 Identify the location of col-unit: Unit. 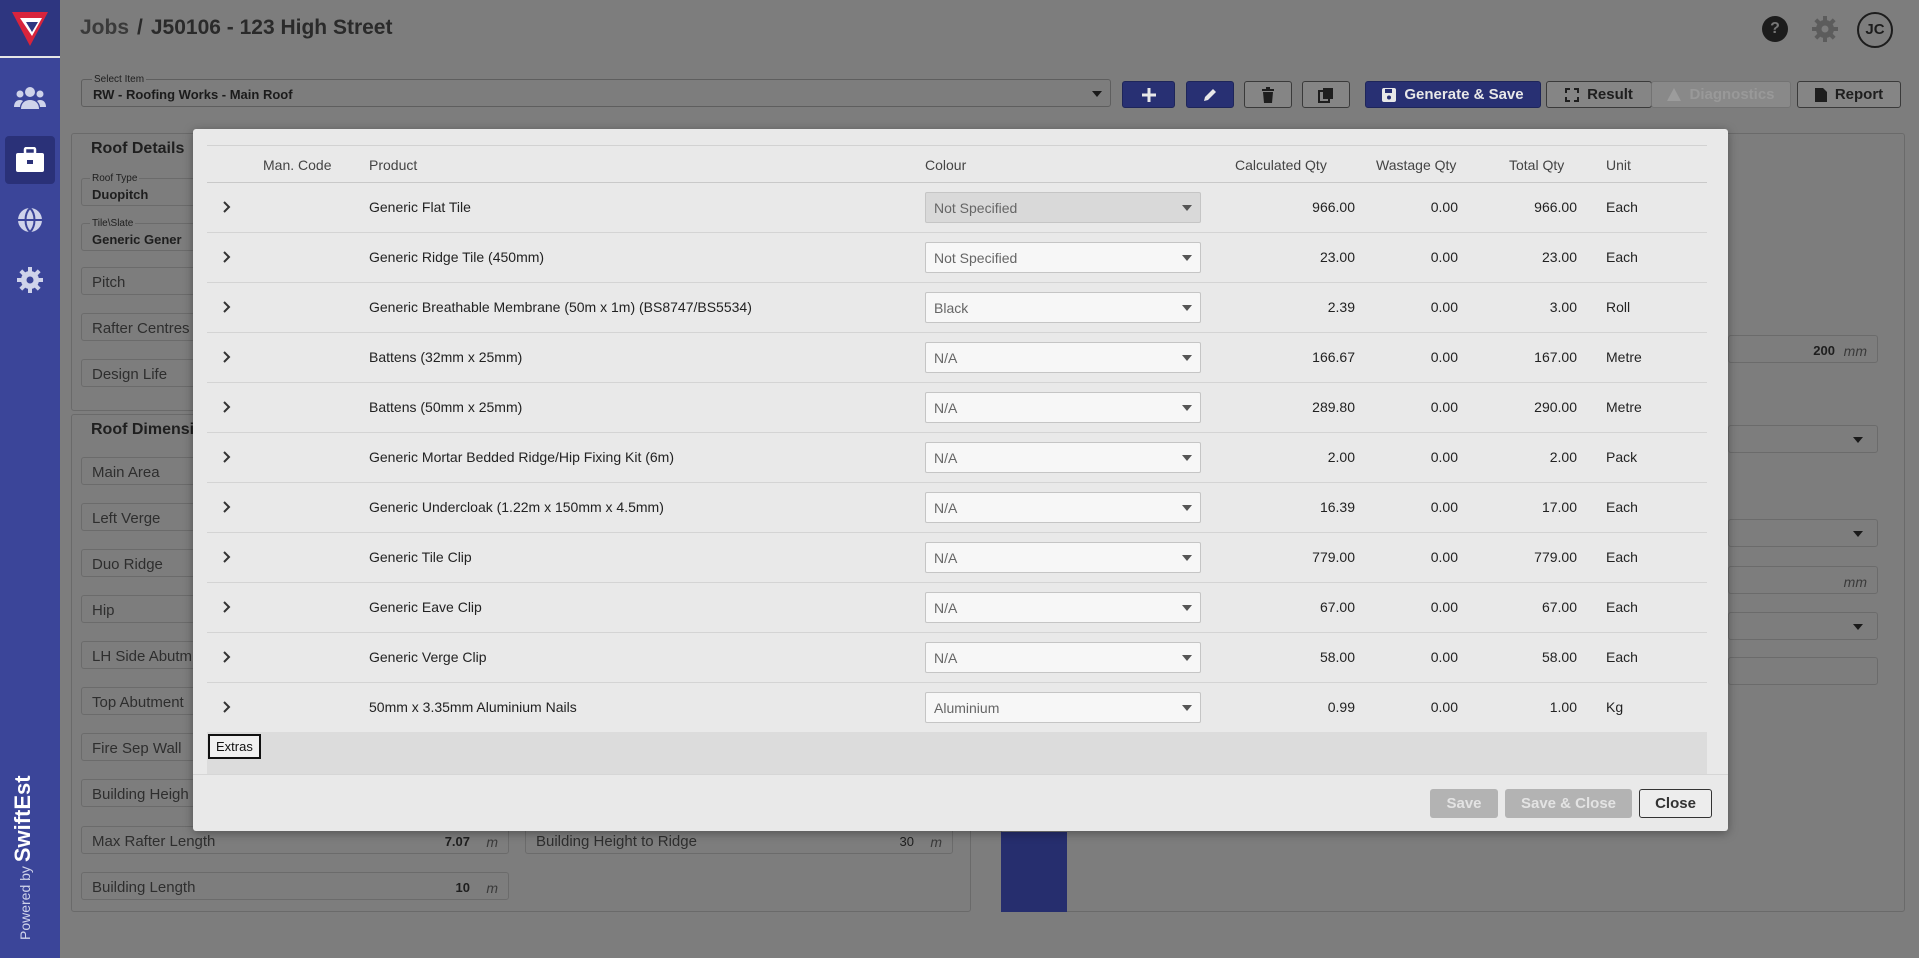
(1618, 165).